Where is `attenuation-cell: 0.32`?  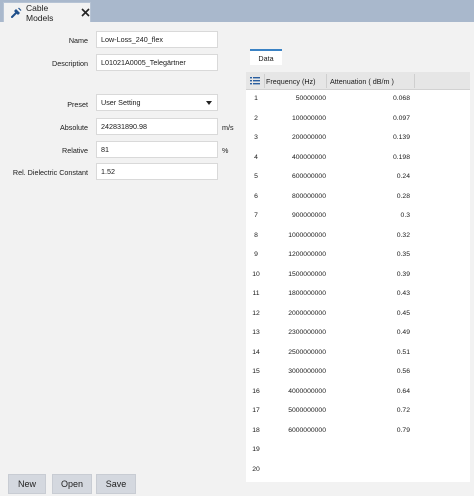
attenuation-cell: 0.32 is located at coordinates (403, 235).